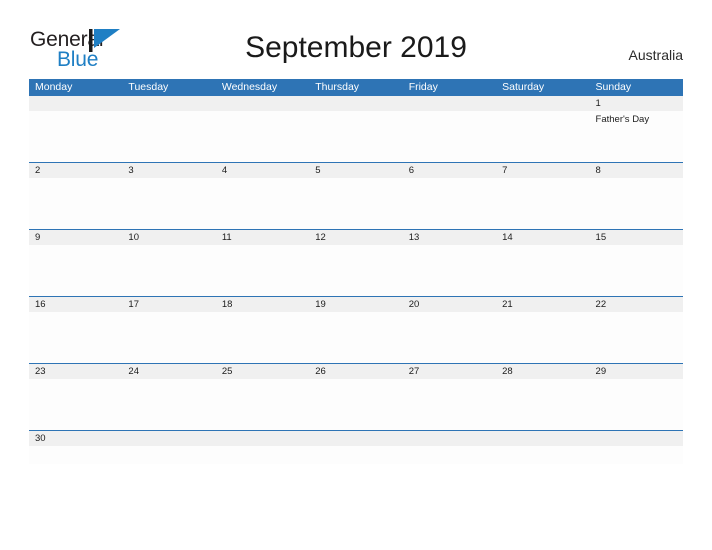 The height and width of the screenshot is (550, 712). Describe the element at coordinates (75, 237) in the screenshot. I see `day-number: 9` at that location.